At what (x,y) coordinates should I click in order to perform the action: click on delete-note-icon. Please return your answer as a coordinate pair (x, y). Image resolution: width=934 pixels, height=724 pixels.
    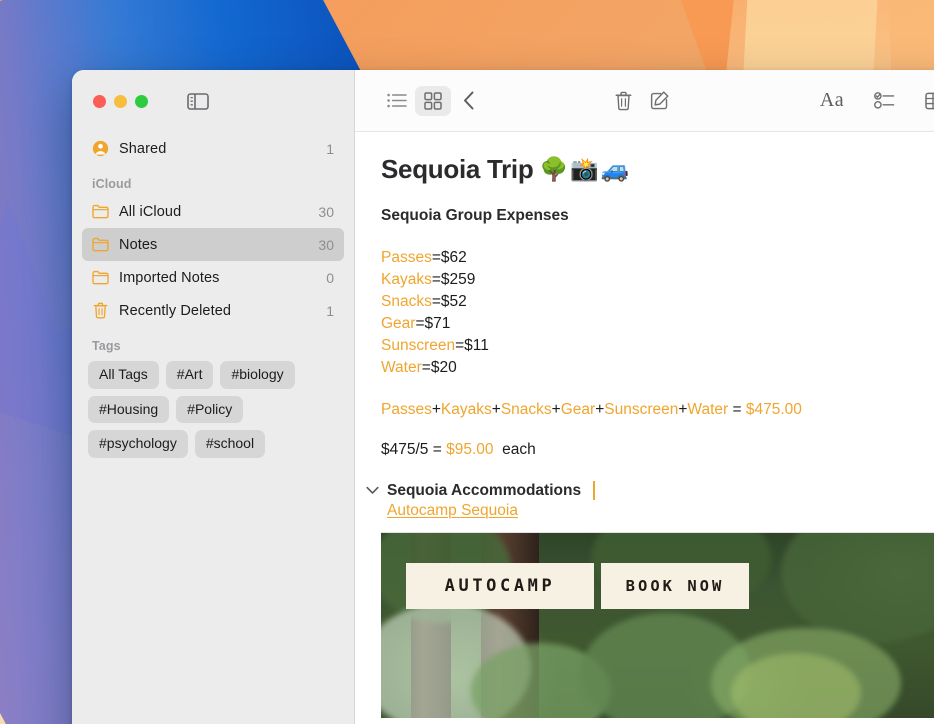
    Looking at the image, I should click on (623, 101).